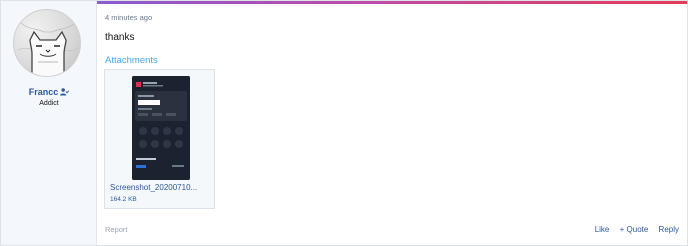 The height and width of the screenshot is (246, 688). Describe the element at coordinates (116, 229) in the screenshot. I see `report-link: Report` at that location.